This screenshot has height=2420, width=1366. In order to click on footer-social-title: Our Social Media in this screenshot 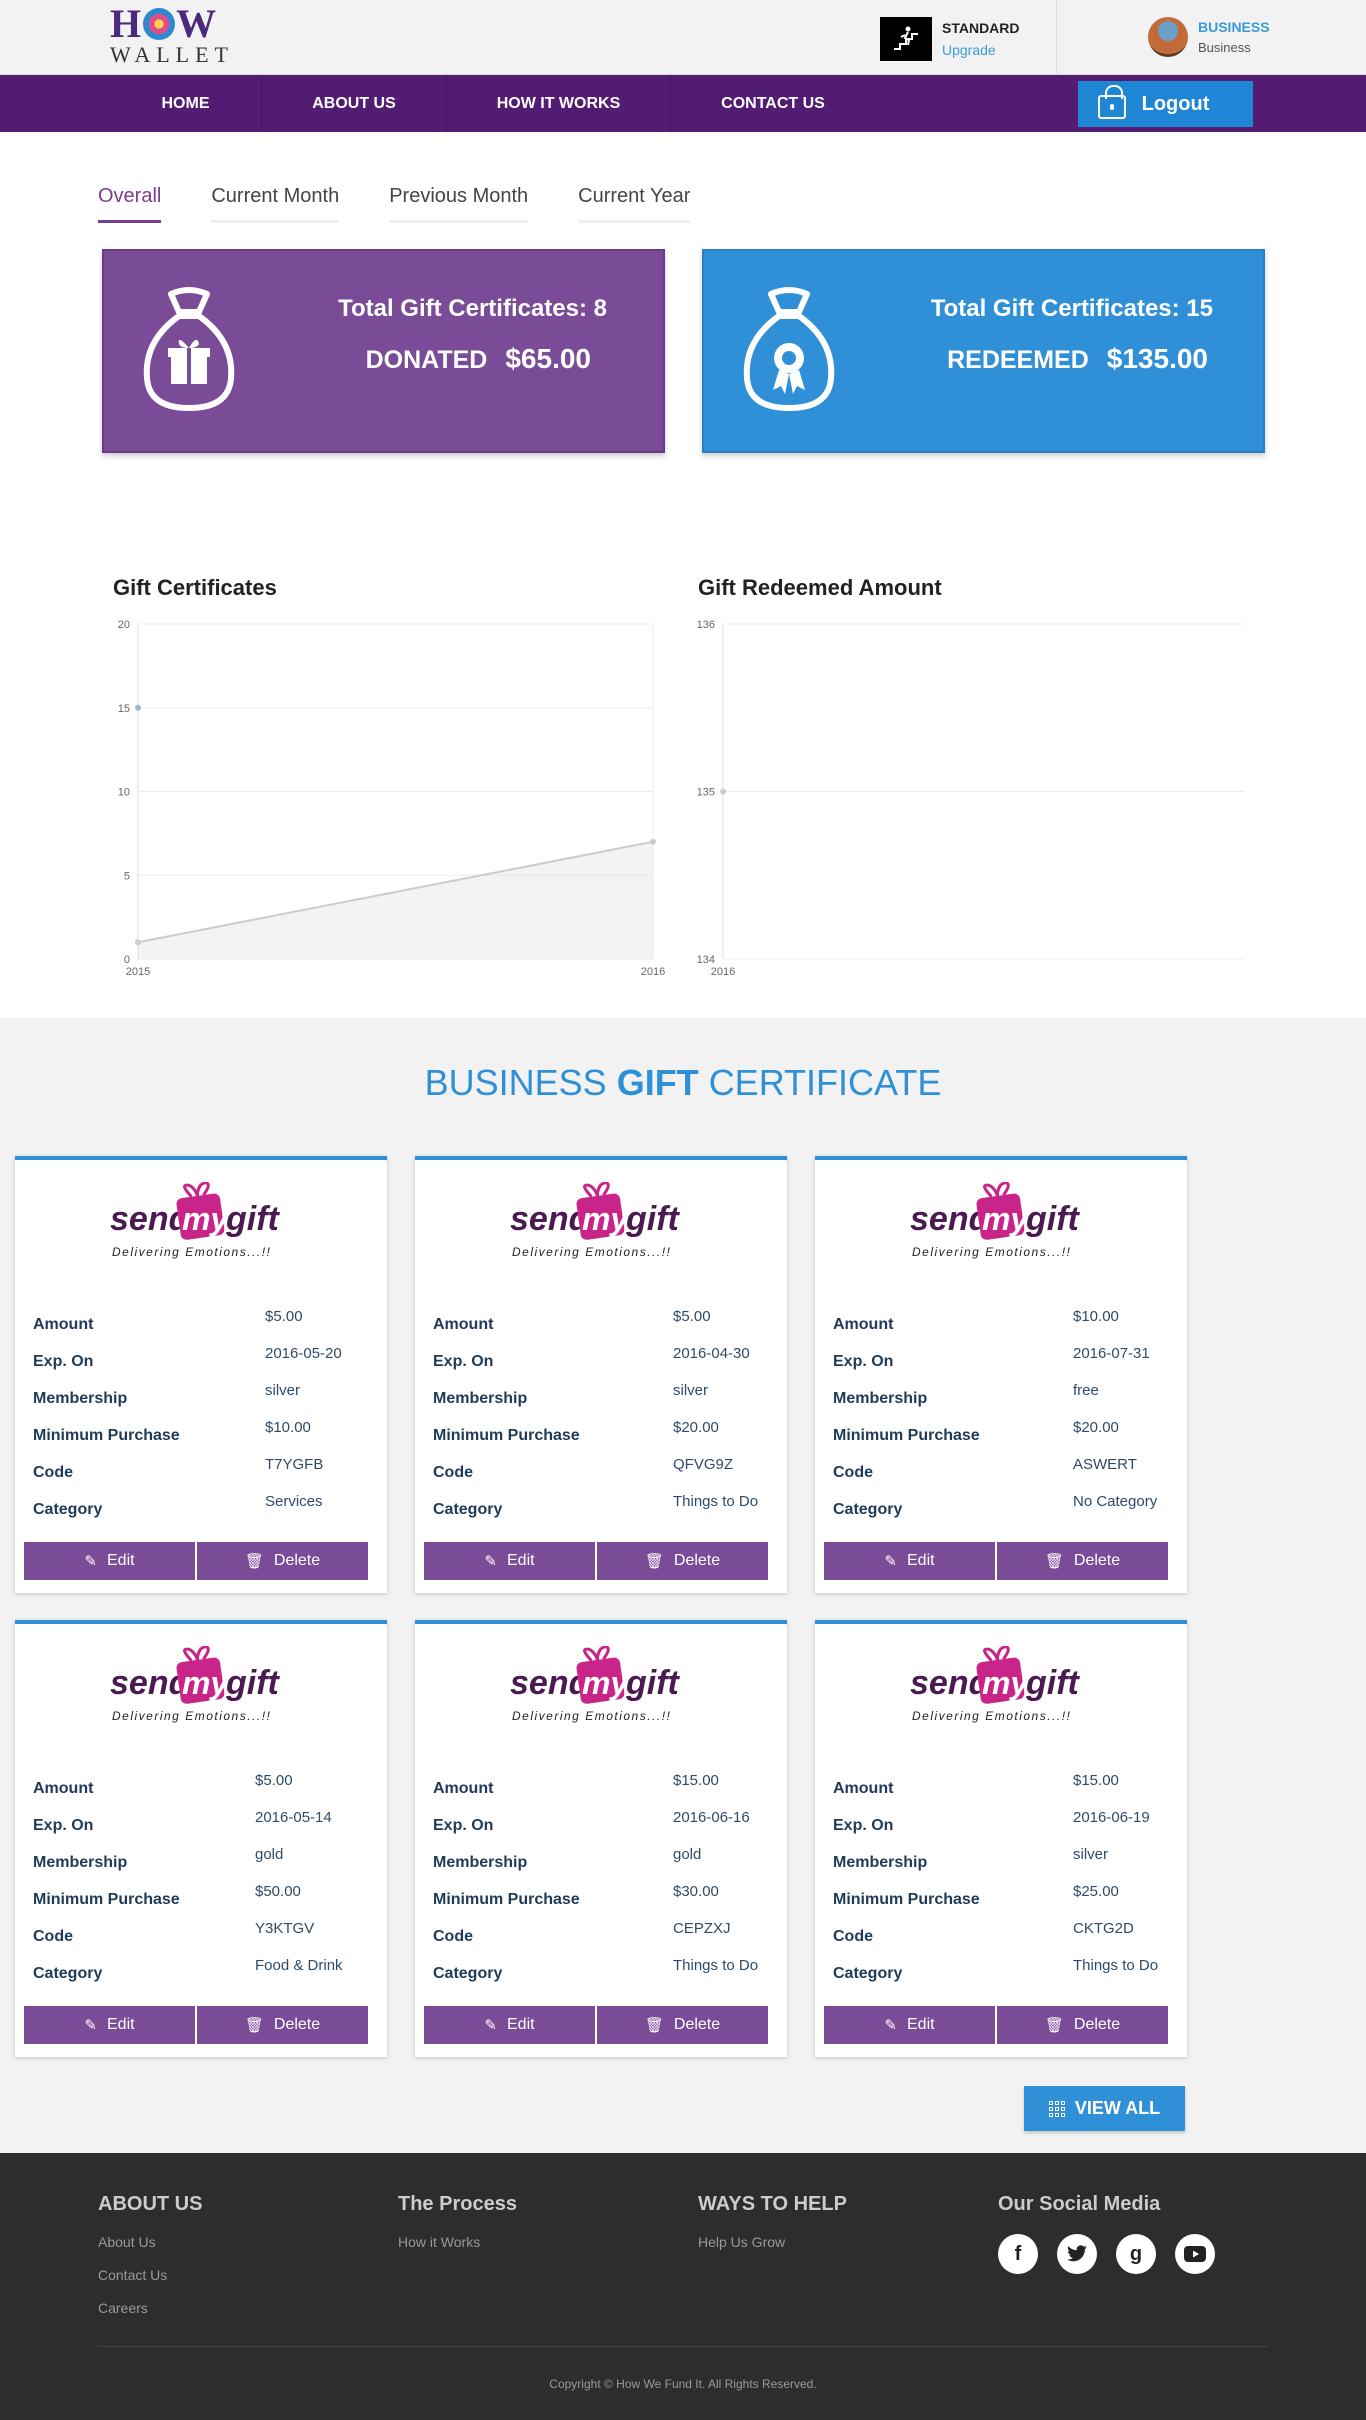, I will do `click(1079, 2204)`.